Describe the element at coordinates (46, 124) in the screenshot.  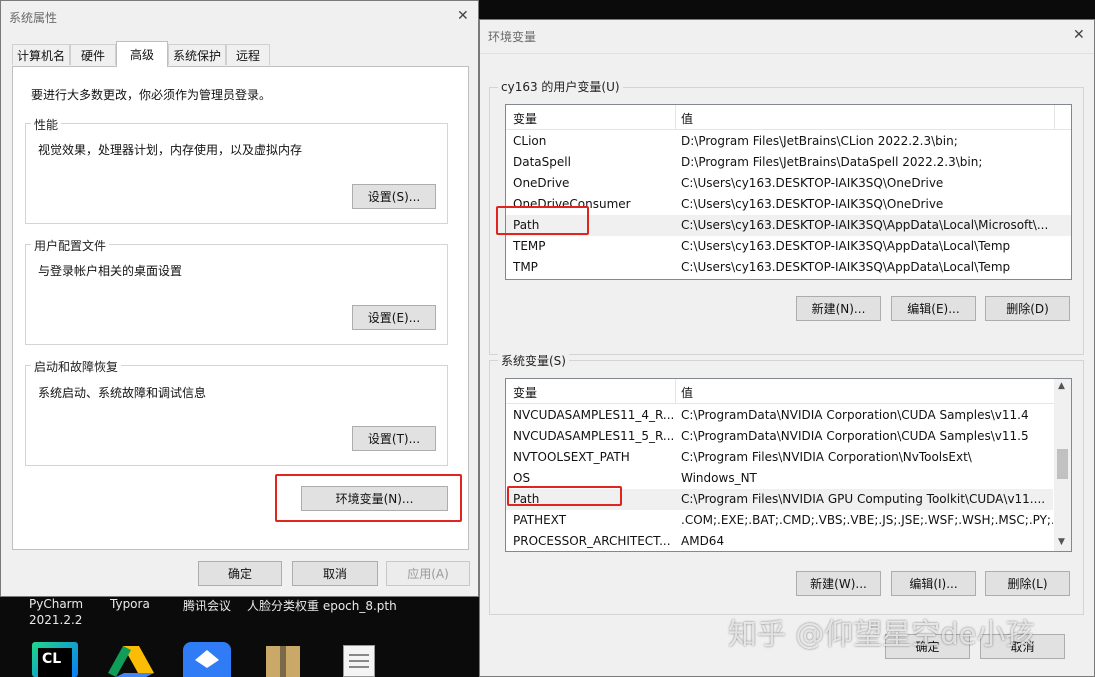
I see `performance-label: 性能` at that location.